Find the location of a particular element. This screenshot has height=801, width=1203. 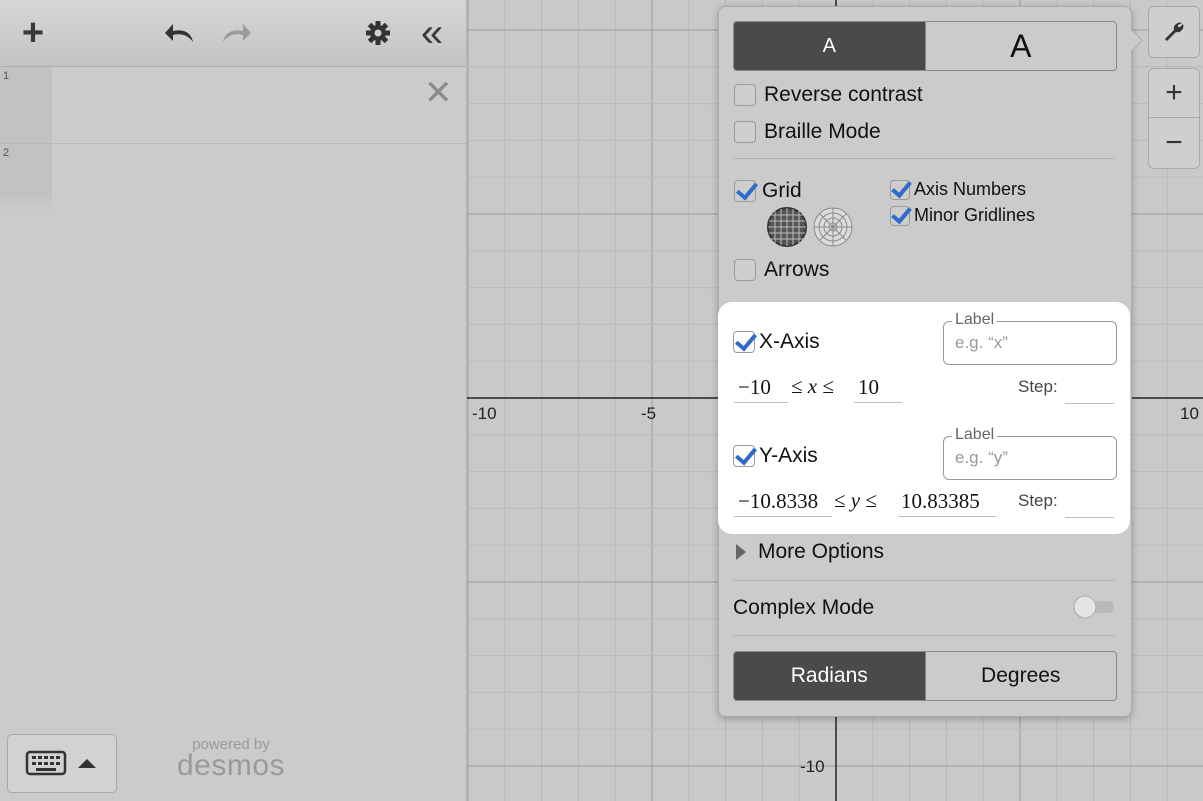

radians-button: Radians is located at coordinates (829, 676).